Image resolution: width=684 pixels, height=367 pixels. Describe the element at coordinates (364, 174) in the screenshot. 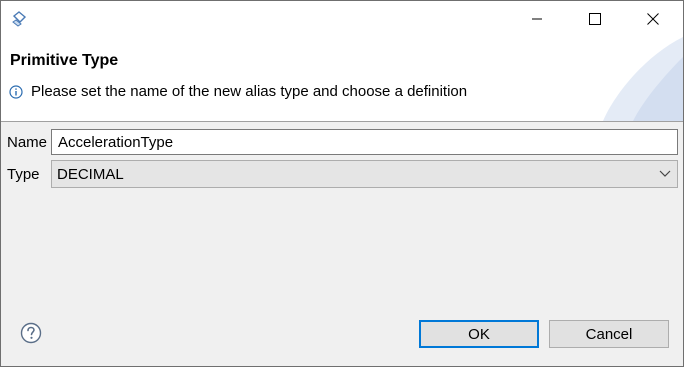

I see `type-select: DECIMAL` at that location.